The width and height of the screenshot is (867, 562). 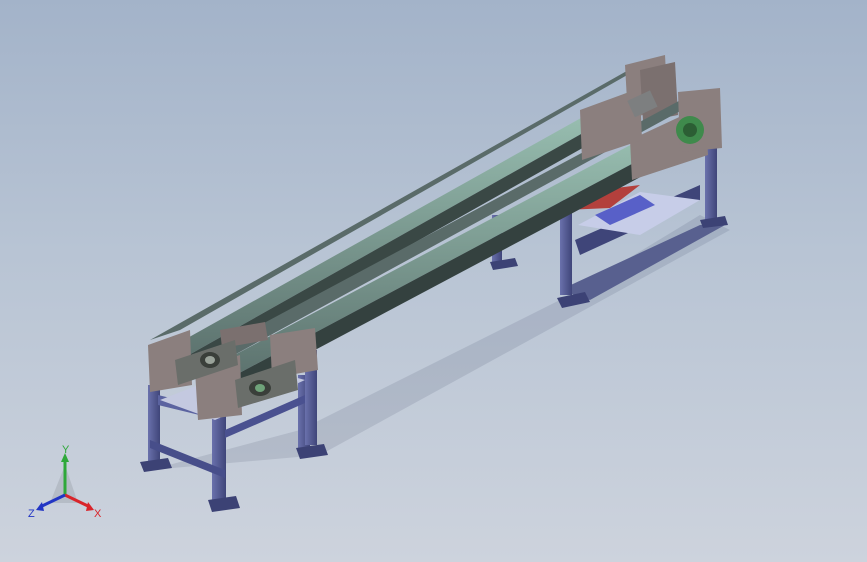 I want to click on y-axis-label: Y, so click(x=66, y=450).